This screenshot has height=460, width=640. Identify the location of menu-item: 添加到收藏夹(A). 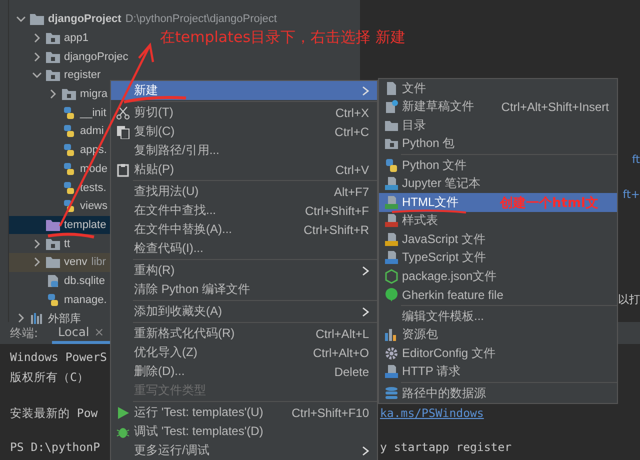
(244, 311).